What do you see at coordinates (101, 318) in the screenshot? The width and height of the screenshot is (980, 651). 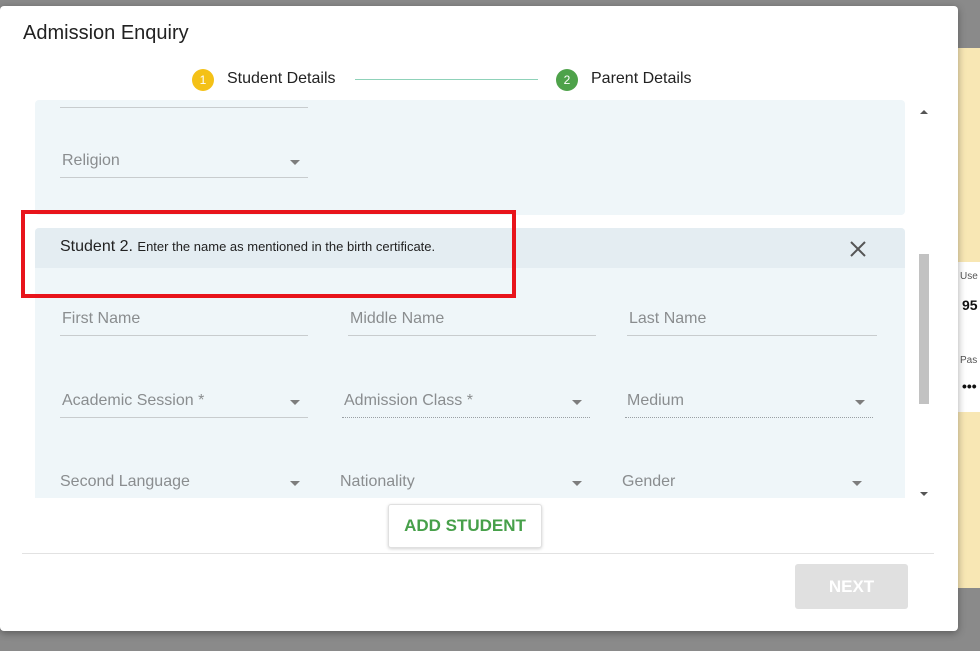 I see `first-name-label: First Name` at bounding box center [101, 318].